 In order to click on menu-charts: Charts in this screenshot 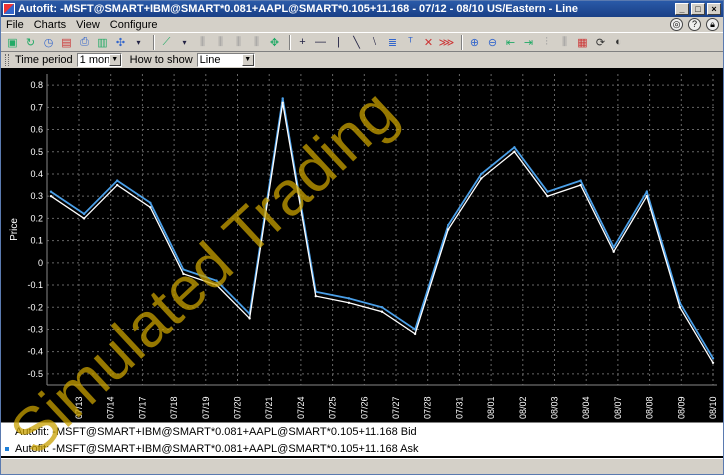, I will do `click(50, 25)`.